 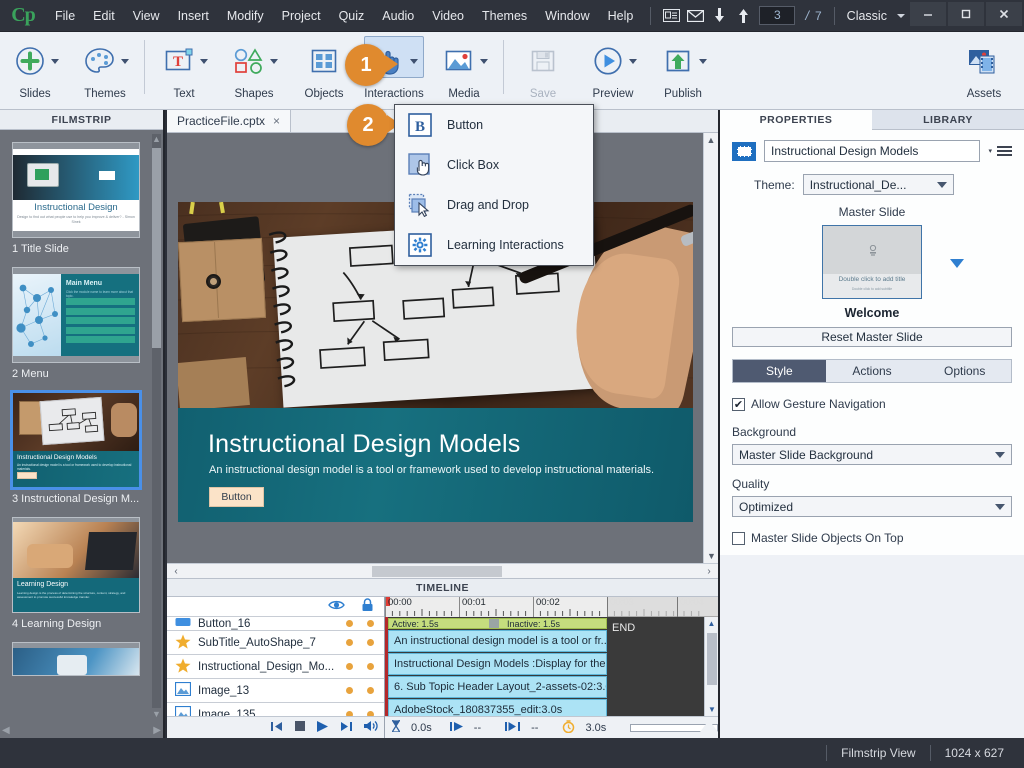 I want to click on save-button: Save, so click(x=543, y=69).